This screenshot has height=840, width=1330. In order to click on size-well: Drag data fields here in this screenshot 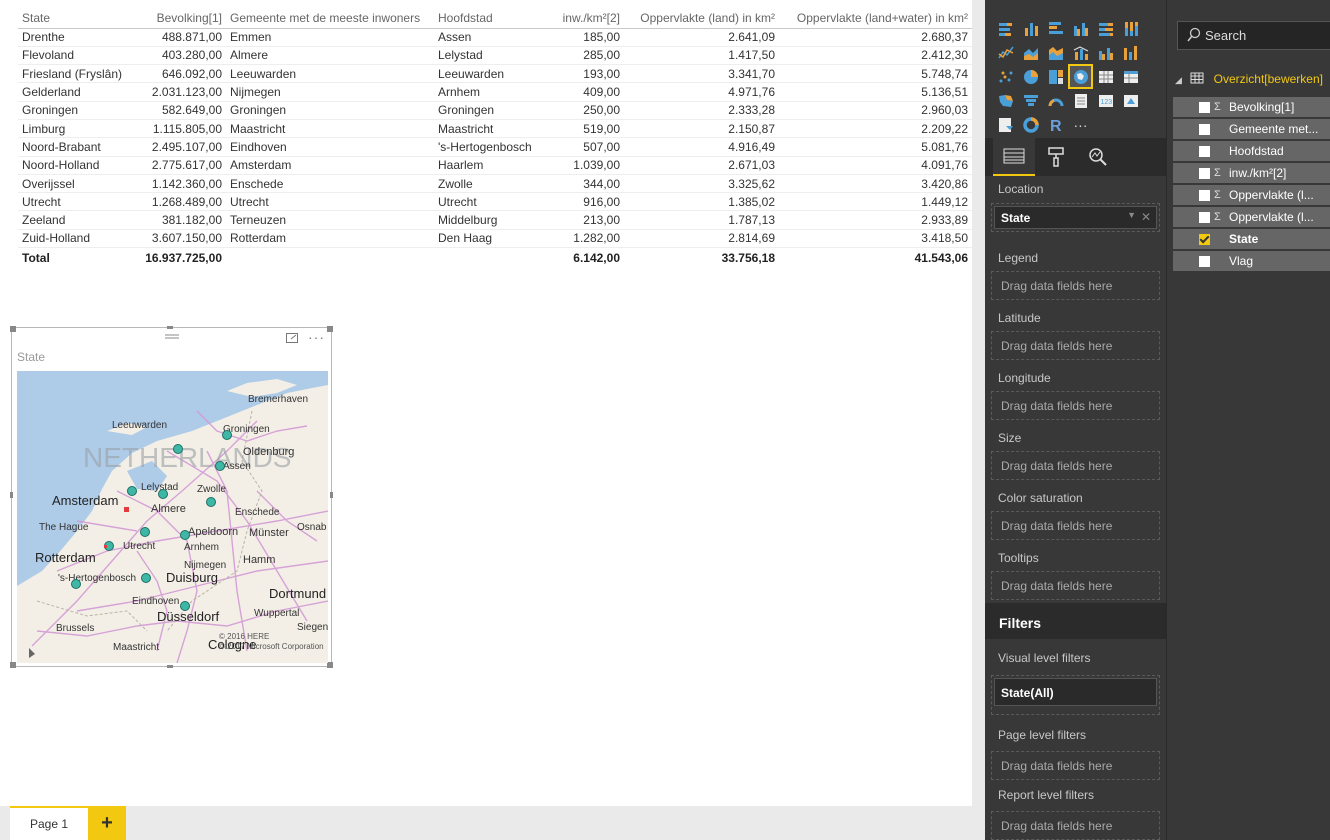, I will do `click(1075, 465)`.